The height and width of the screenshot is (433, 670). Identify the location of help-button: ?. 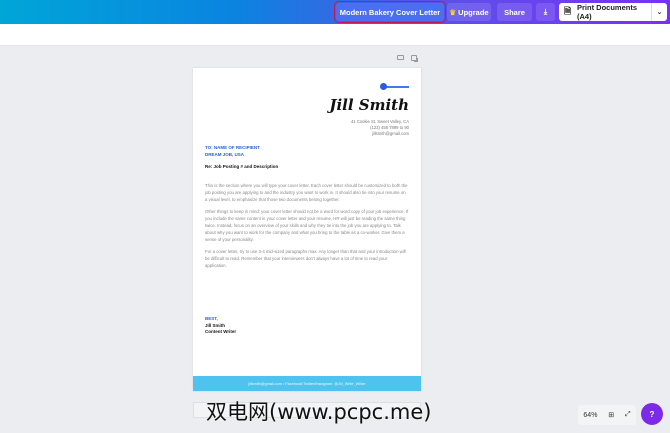
(652, 414).